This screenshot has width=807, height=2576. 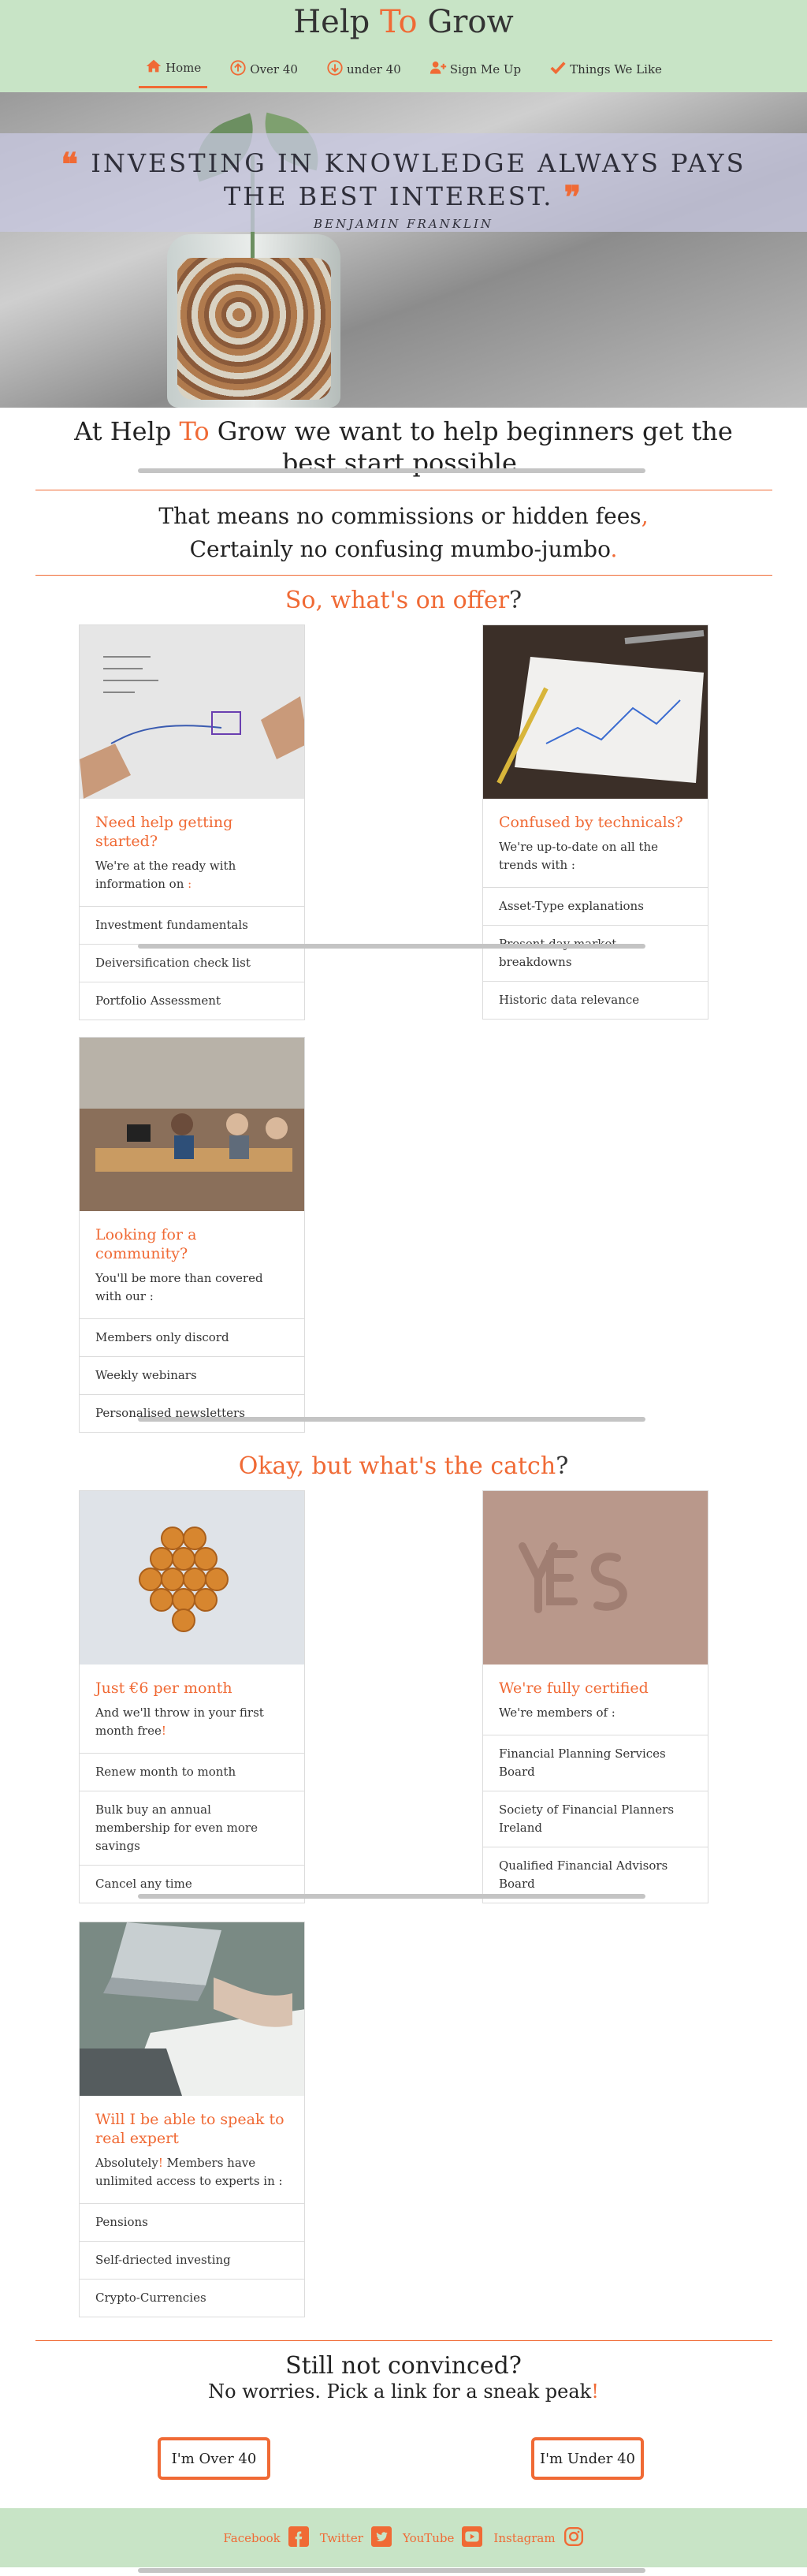 What do you see at coordinates (403, 2473) in the screenshot?
I see `cta-buttons: I'm Over 40 I'm Under 40` at bounding box center [403, 2473].